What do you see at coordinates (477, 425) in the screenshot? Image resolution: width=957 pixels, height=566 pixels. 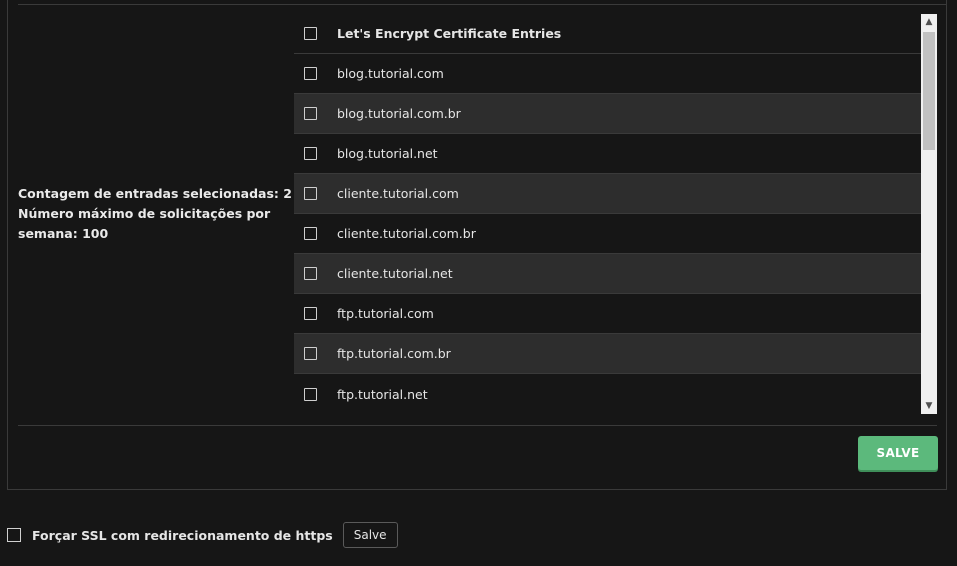 I see `actions-divider` at bounding box center [477, 425].